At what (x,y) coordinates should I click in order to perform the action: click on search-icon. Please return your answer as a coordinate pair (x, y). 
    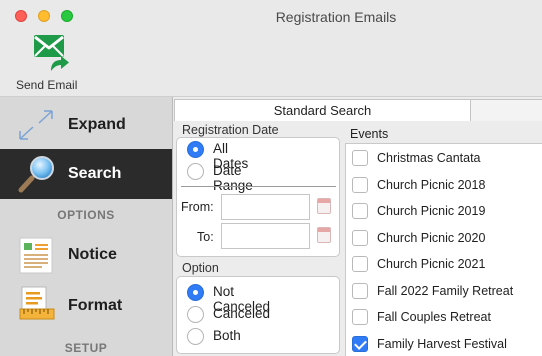
    Looking at the image, I should click on (36, 174).